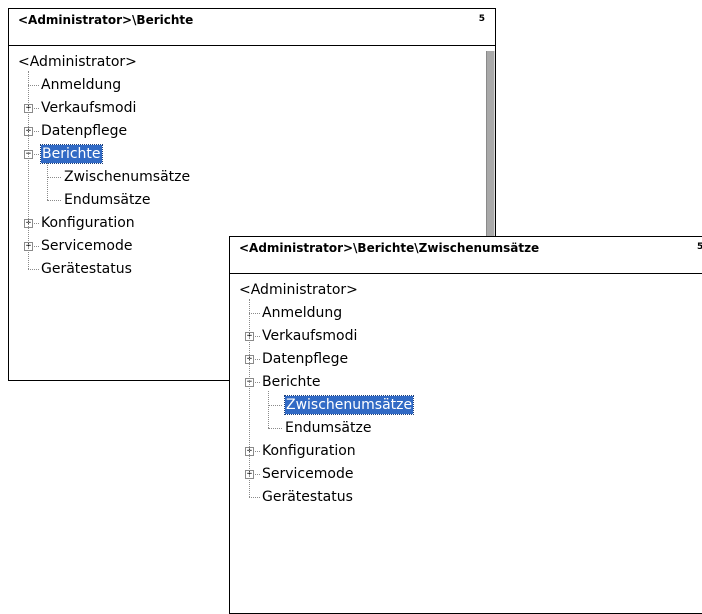 The width and height of the screenshot is (702, 614). Describe the element at coordinates (481, 19) in the screenshot. I see `title-indicator: 5` at that location.